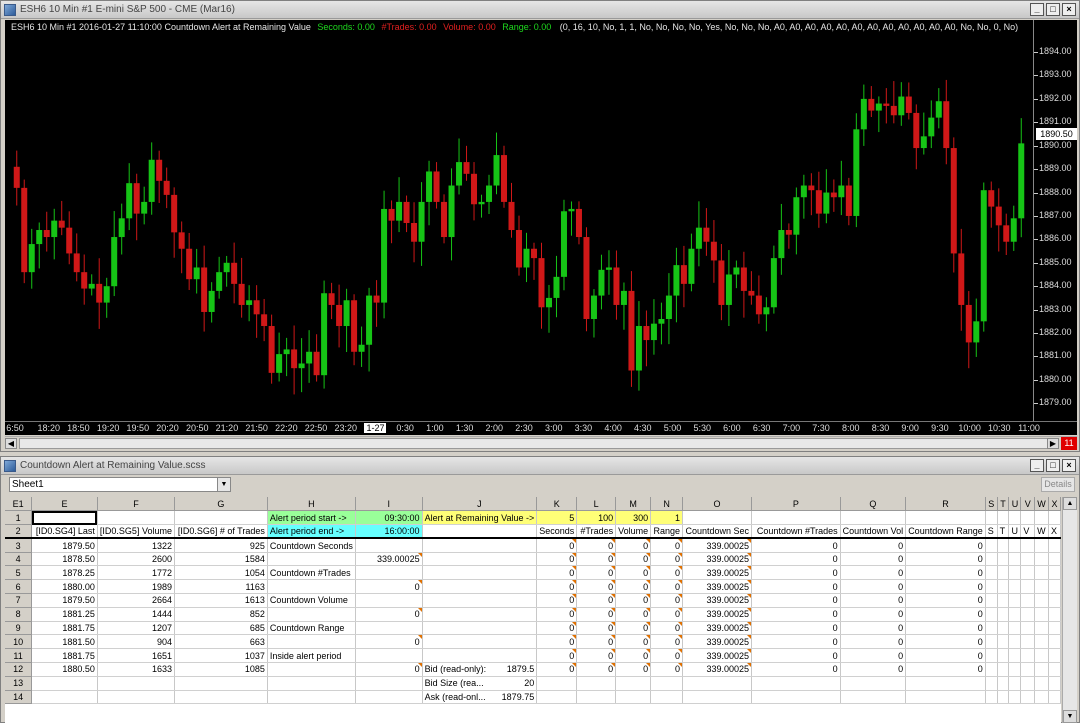 Image resolution: width=1080 pixels, height=723 pixels. What do you see at coordinates (64, 642) in the screenshot?
I see `sheet-cell: 1881.50` at bounding box center [64, 642].